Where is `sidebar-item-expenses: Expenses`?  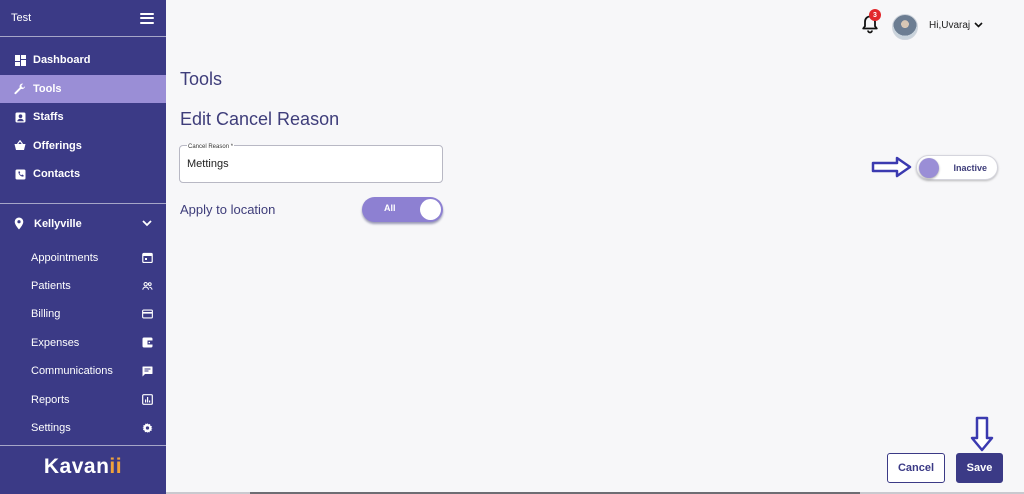
sidebar-item-expenses: Expenses is located at coordinates (83, 343).